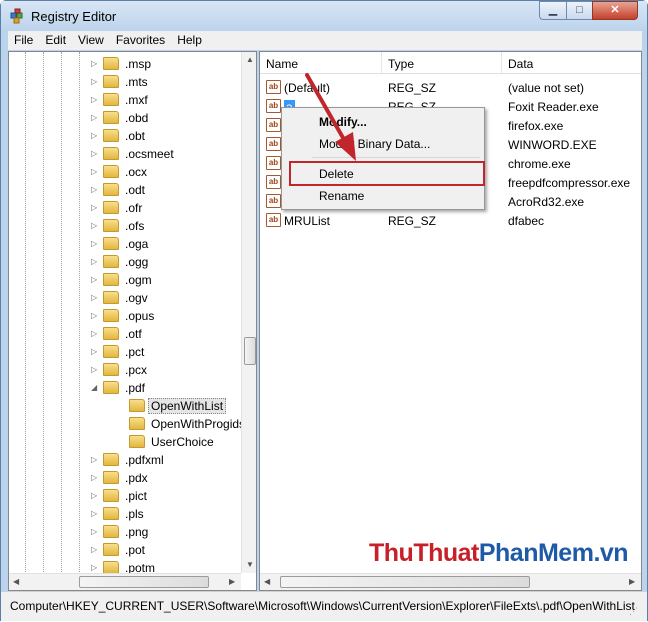  Describe the element at coordinates (23, 40) in the screenshot. I see `menu-file: File` at that location.